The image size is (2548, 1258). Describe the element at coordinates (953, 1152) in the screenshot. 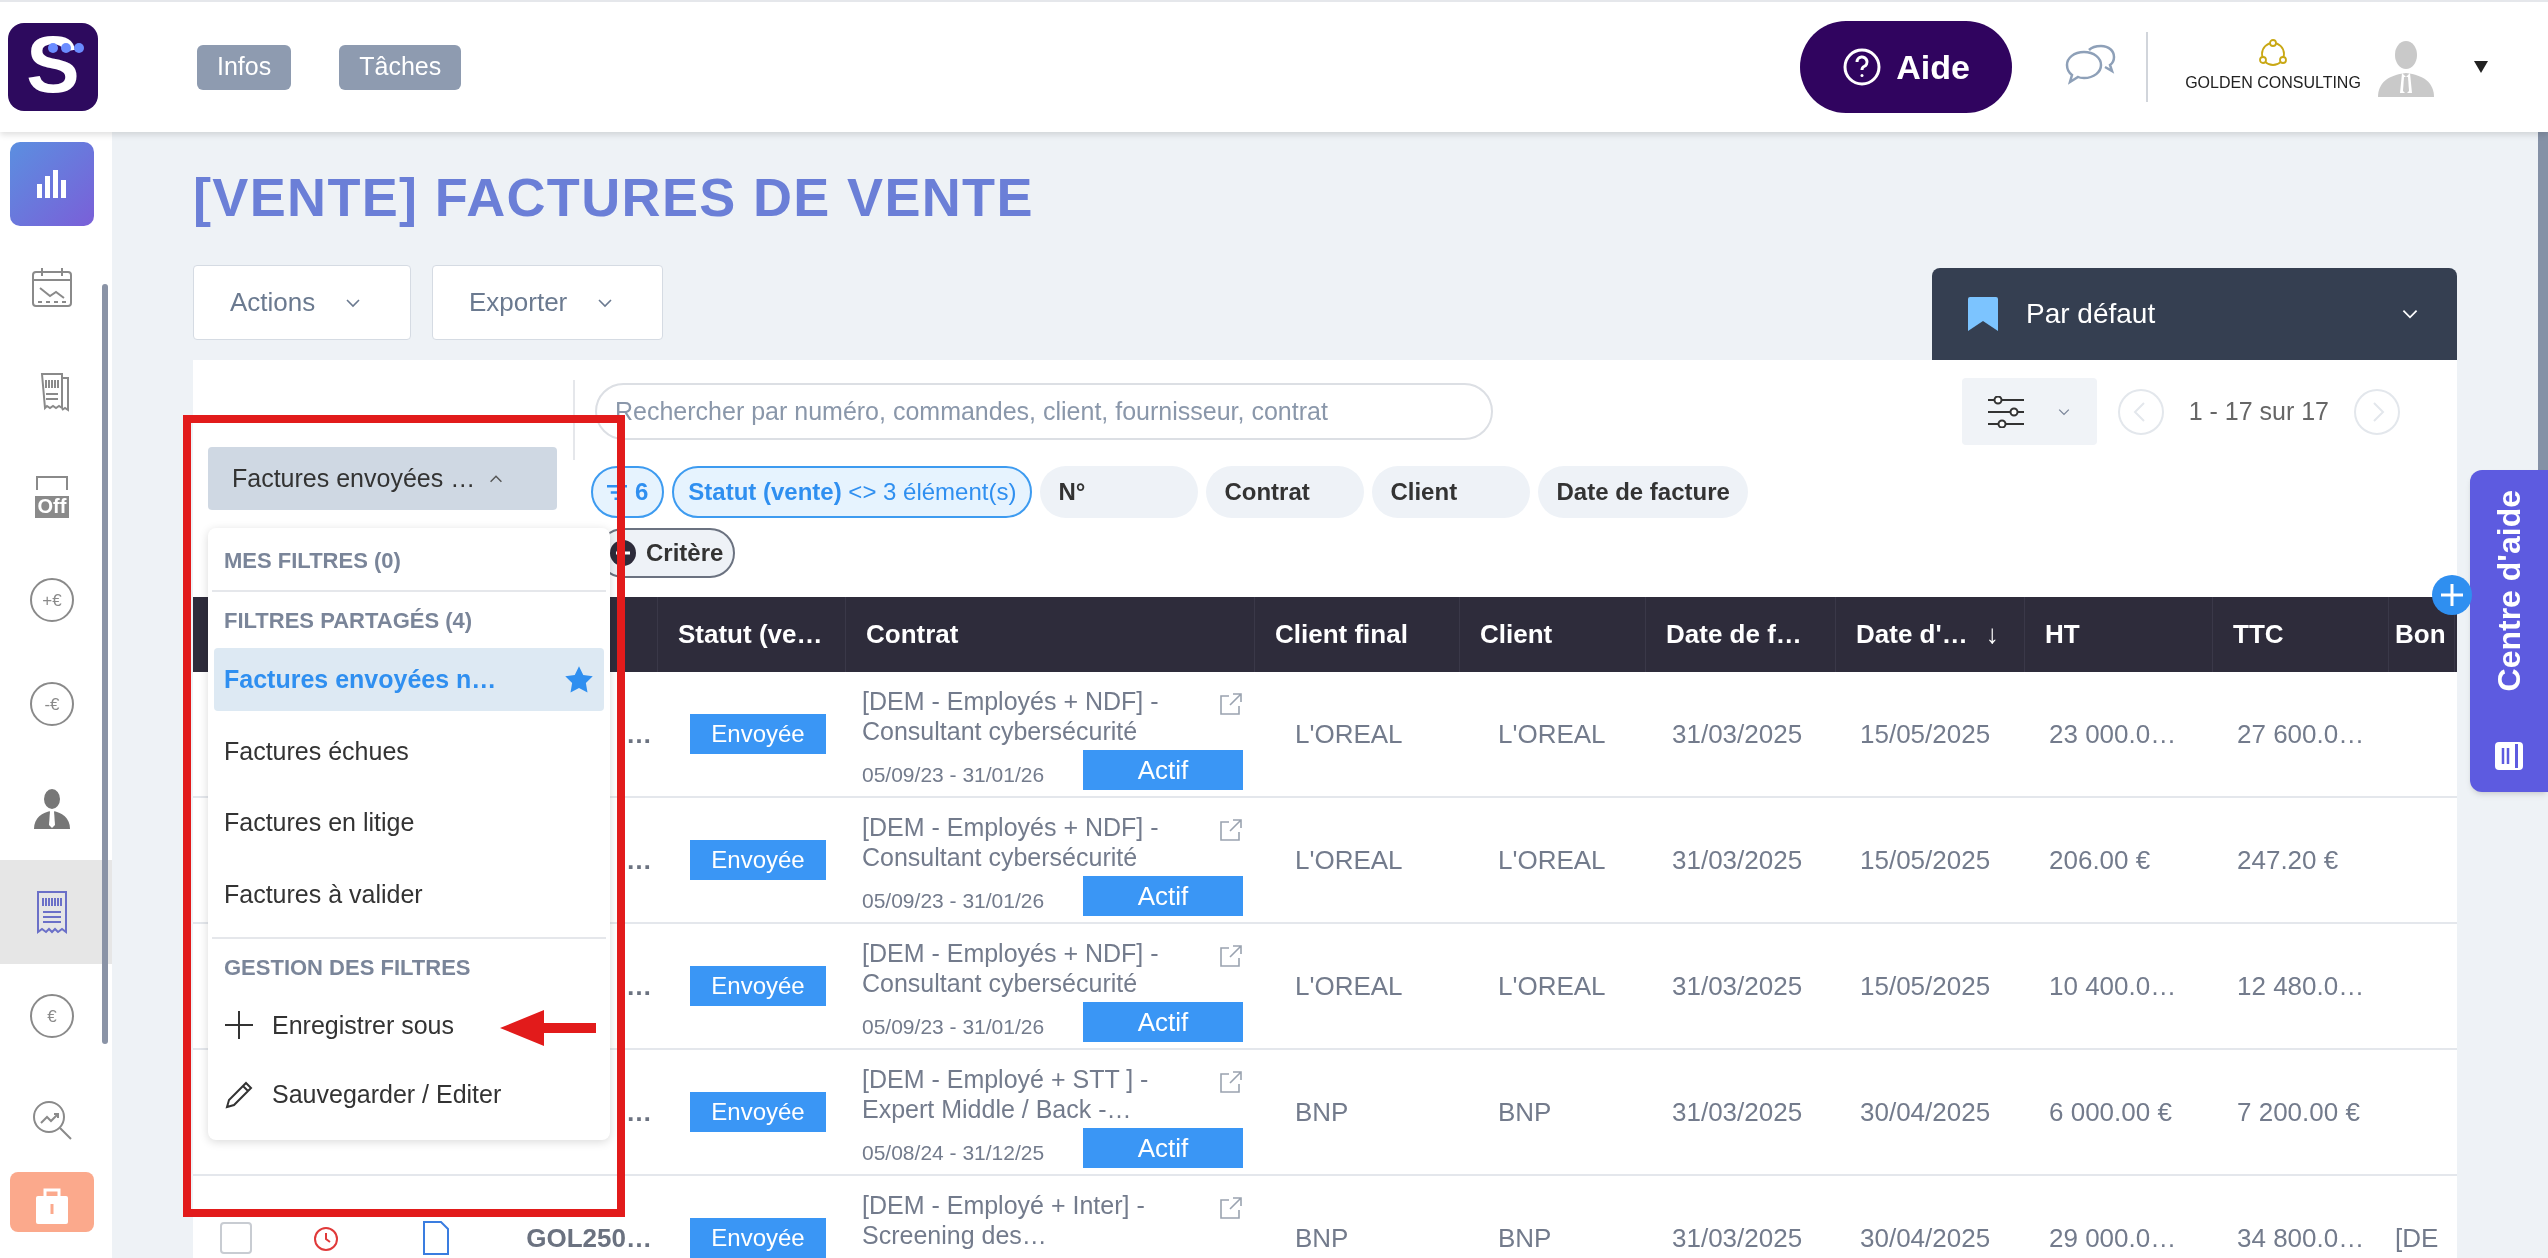

I see `contract-period: 05/08/24 - 31/12/25` at that location.